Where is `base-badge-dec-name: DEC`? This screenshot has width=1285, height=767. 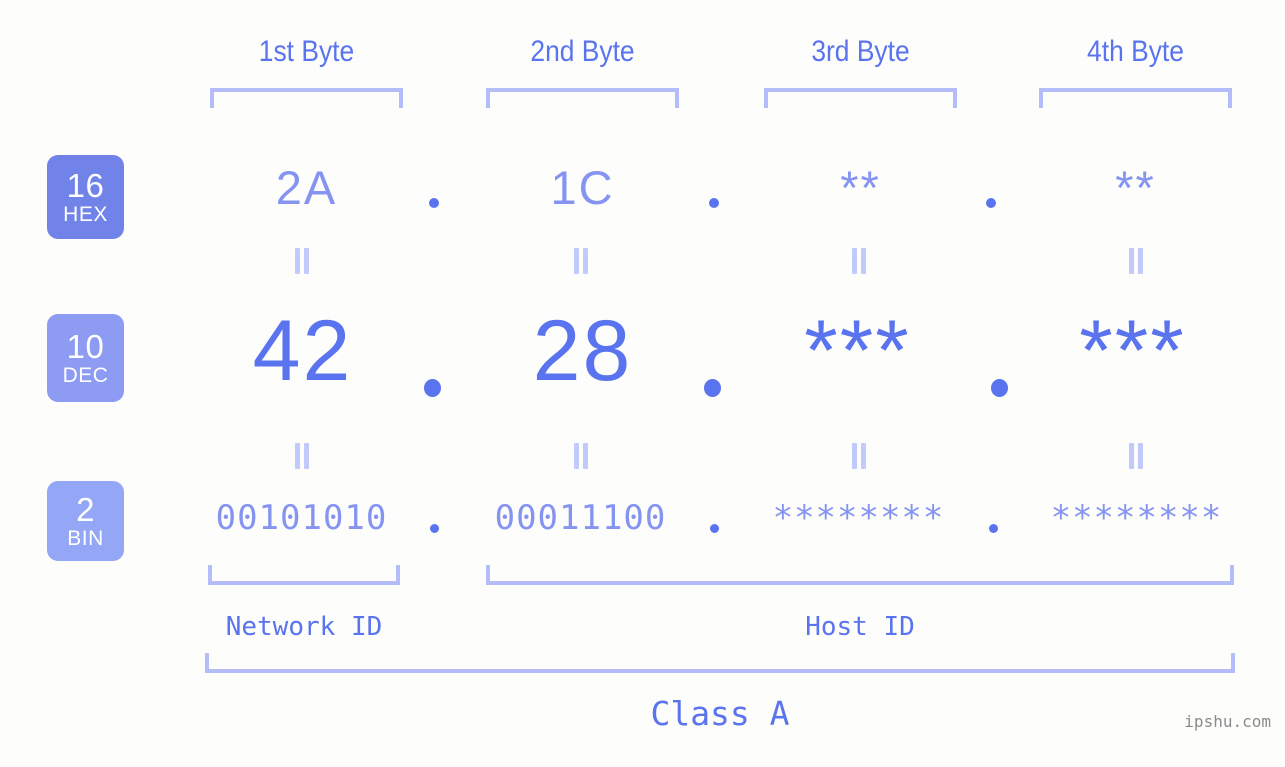
base-badge-dec-name: DEC is located at coordinates (85, 375).